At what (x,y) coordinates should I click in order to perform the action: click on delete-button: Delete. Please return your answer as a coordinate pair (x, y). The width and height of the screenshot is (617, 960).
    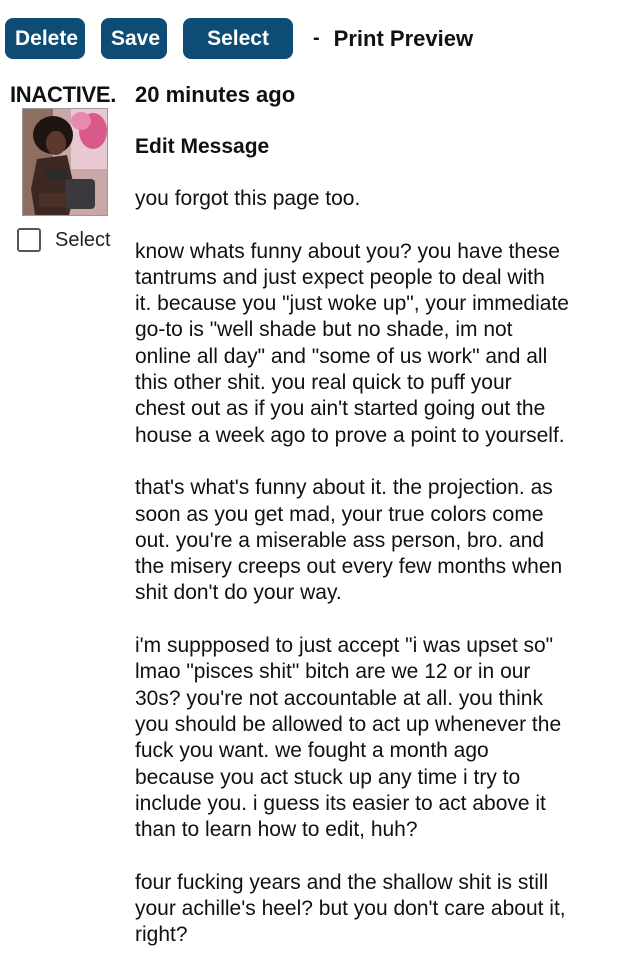
    Looking at the image, I should click on (45, 38).